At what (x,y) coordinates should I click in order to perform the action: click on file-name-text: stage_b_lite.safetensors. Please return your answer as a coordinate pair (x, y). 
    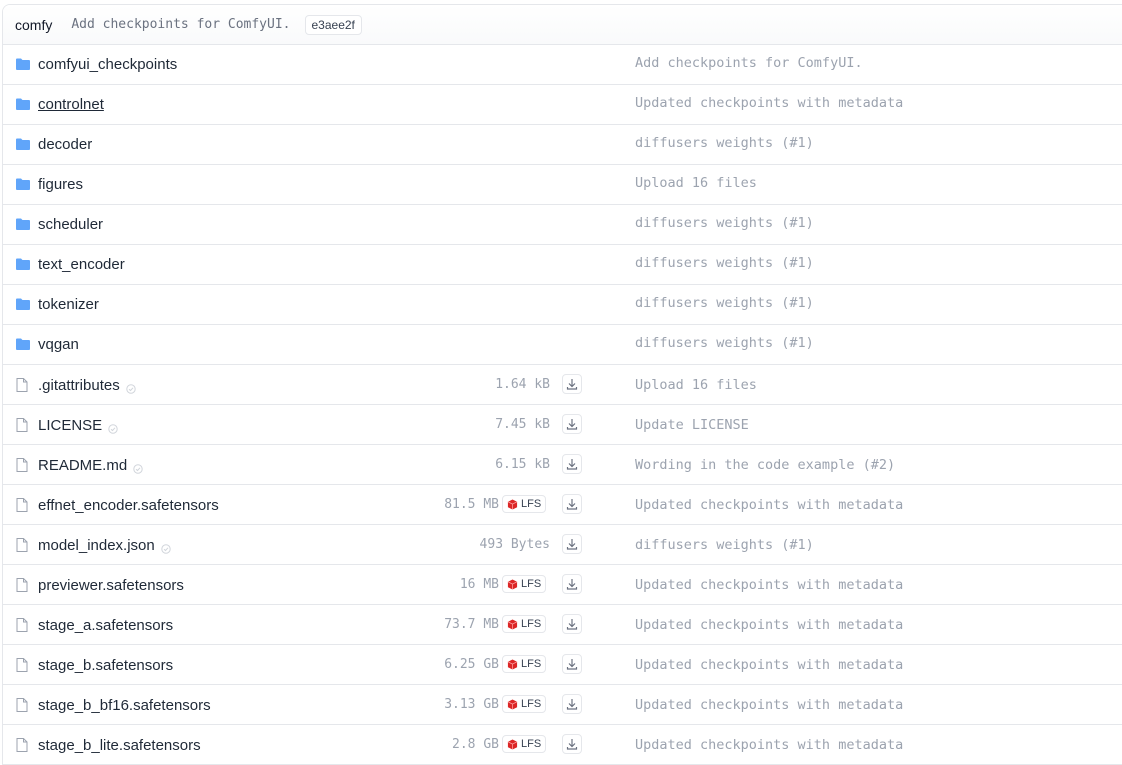
    Looking at the image, I should click on (119, 745).